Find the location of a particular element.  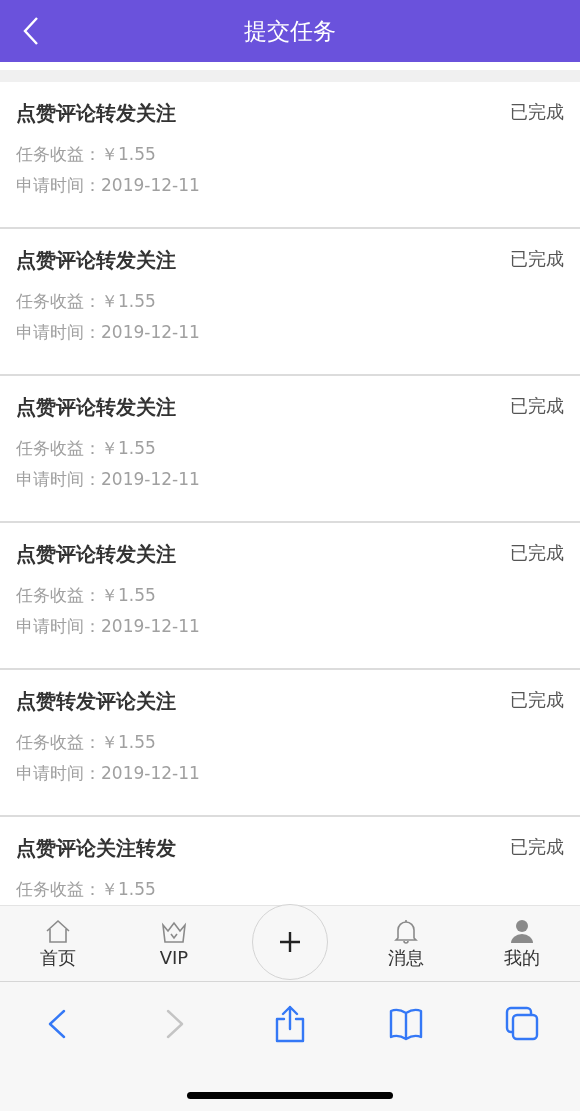

tab-item: 我的 is located at coordinates (522, 943).